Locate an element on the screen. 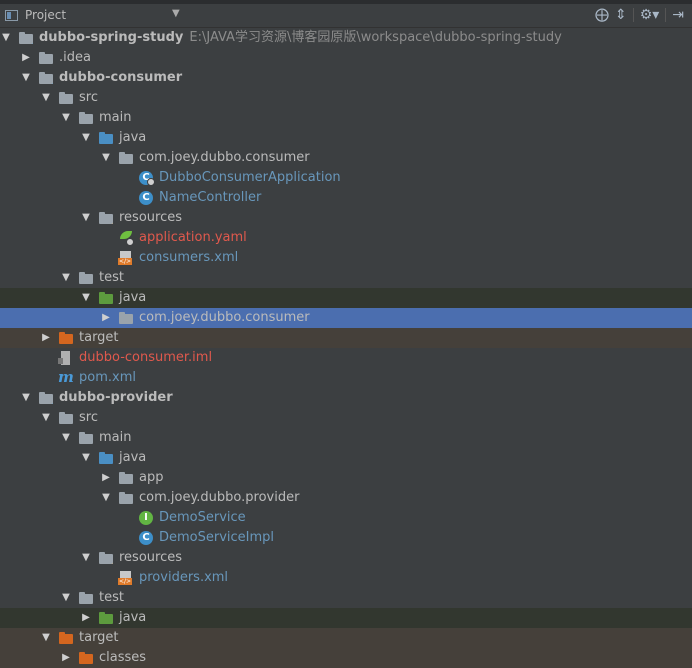 This screenshot has width=692, height=668. tree-node-label: consumers.xml is located at coordinates (189, 257).